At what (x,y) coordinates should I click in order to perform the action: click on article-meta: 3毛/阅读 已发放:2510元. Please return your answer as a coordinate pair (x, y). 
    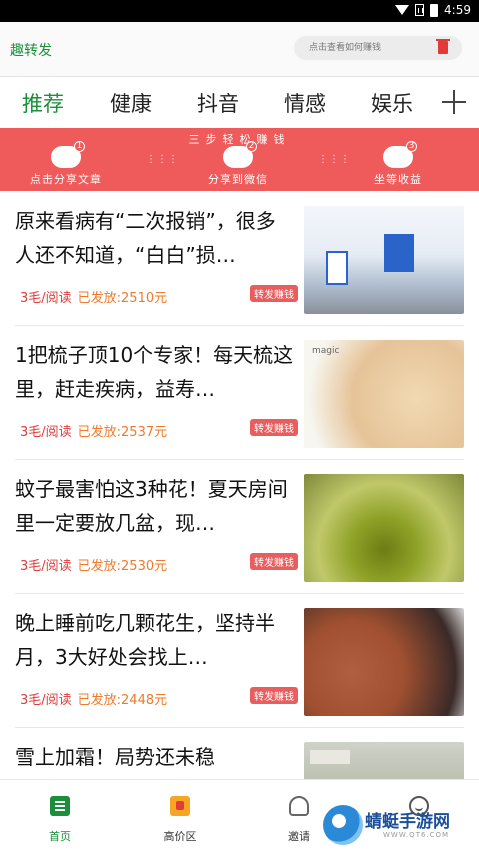
    Looking at the image, I should click on (94, 298).